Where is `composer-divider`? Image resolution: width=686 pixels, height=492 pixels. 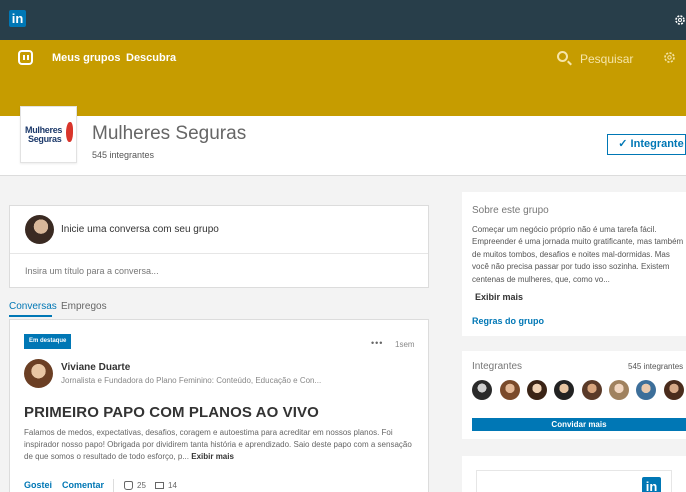 composer-divider is located at coordinates (219, 253).